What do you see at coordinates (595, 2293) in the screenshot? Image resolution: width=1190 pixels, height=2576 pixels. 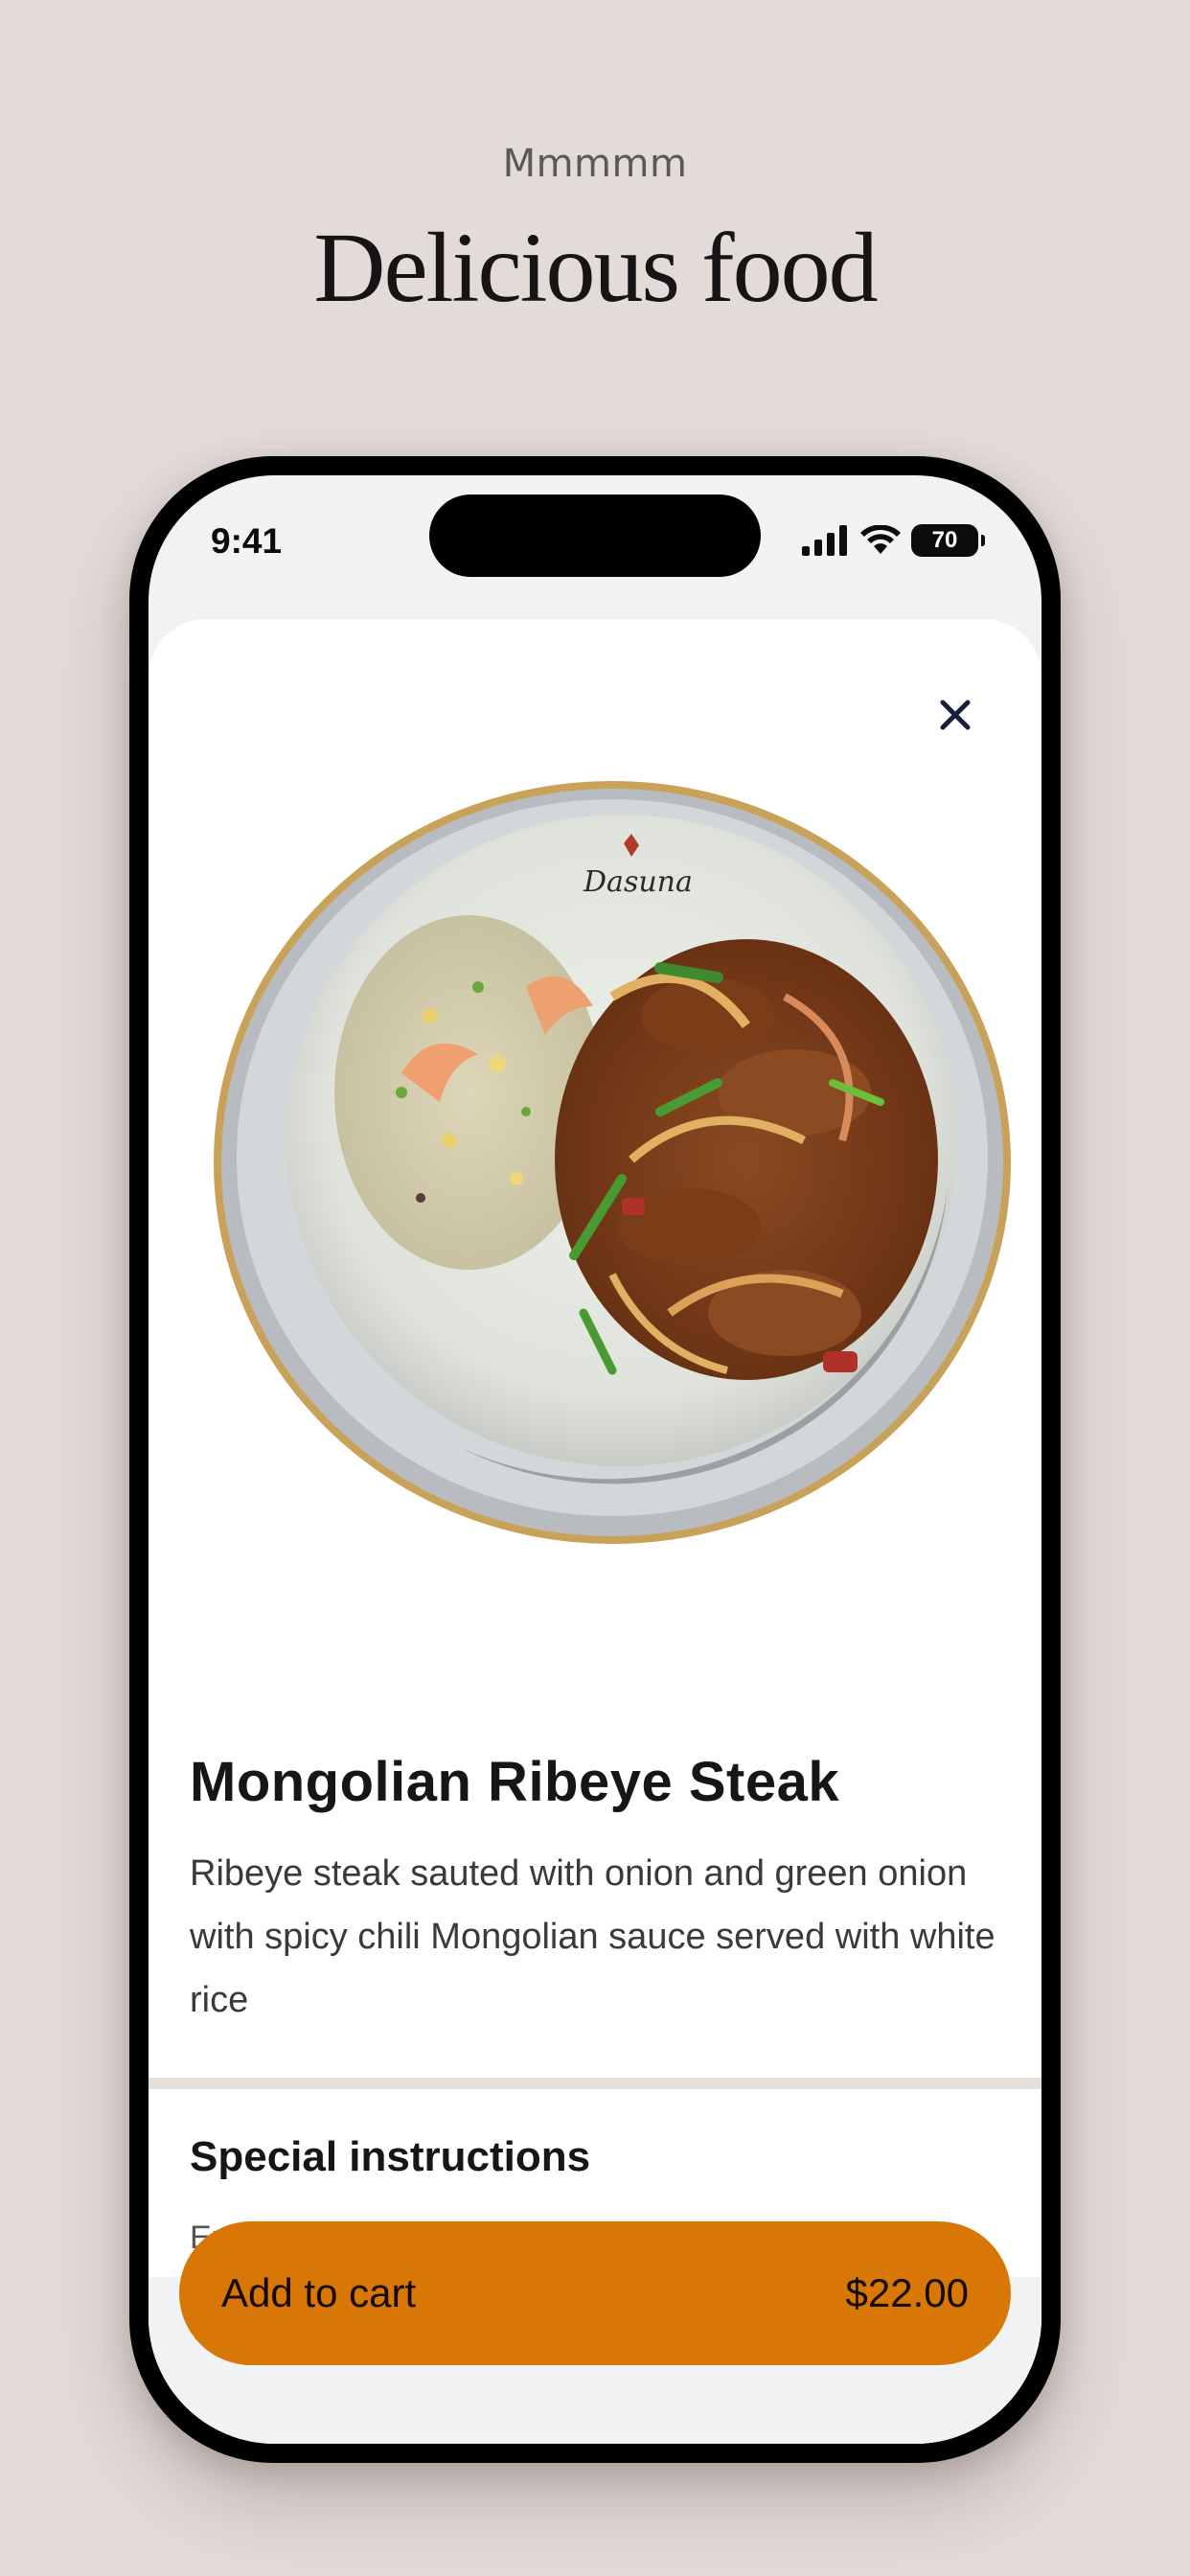 I see `add-to-cart-button: Add to cart $22.00` at bounding box center [595, 2293].